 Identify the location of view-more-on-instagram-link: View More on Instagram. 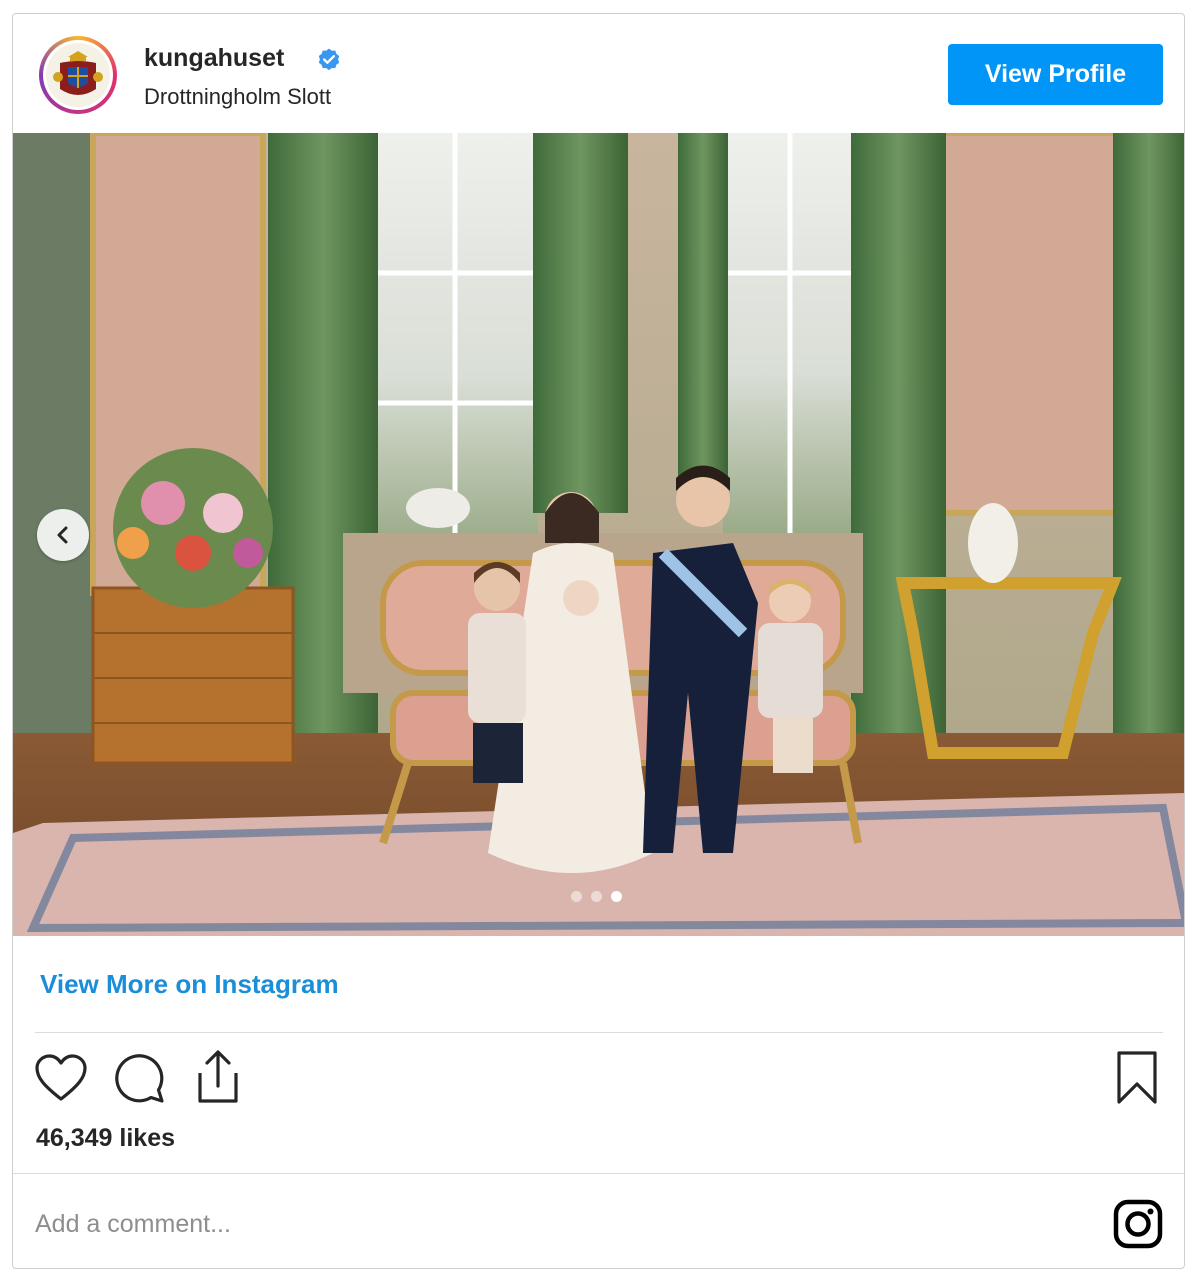
(189, 984).